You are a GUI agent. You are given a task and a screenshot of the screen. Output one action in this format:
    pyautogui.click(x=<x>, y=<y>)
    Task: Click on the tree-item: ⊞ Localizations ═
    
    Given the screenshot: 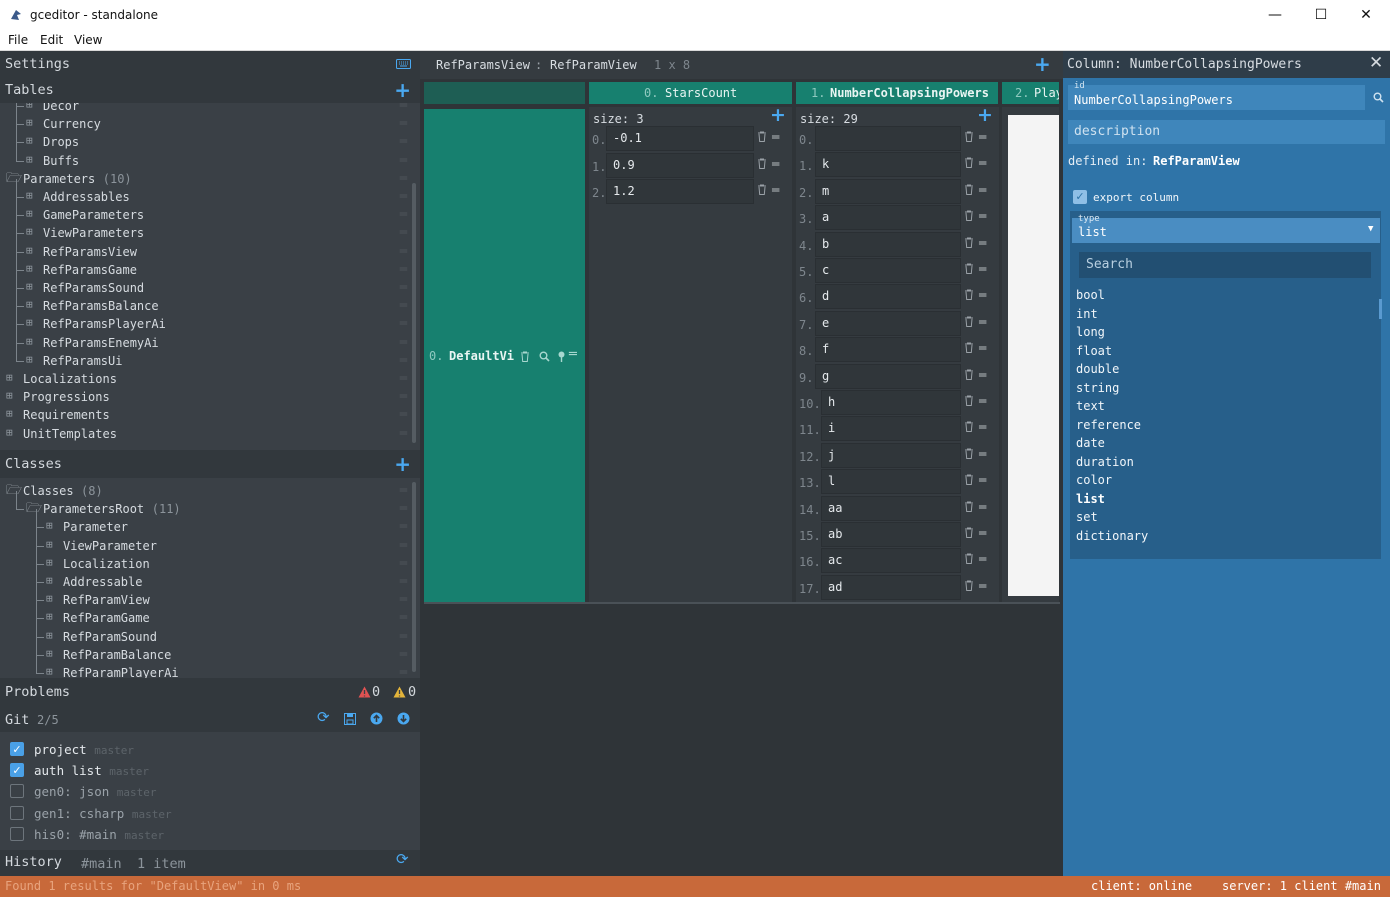 What is the action you would take?
    pyautogui.click(x=207, y=379)
    